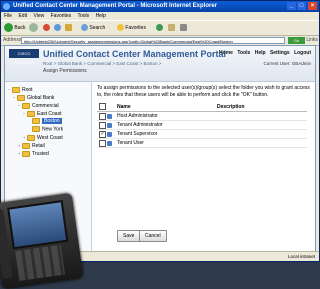 This screenshot has width=320, height=289. What do you see at coordinates (102, 106) in the screenshot?
I see `select-all-checkbox` at bounding box center [102, 106].